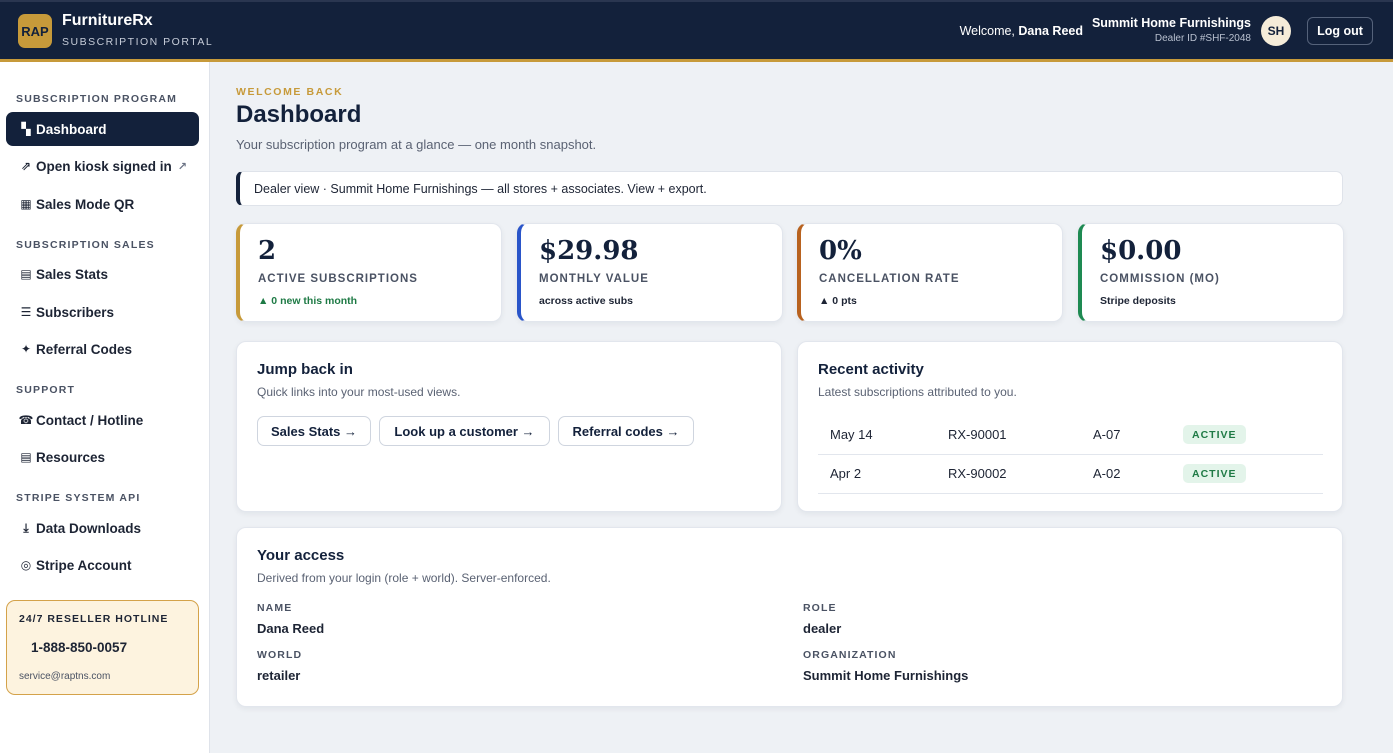 This screenshot has width=1393, height=753. What do you see at coordinates (301, 555) in the screenshot?
I see `card-title: Your access` at bounding box center [301, 555].